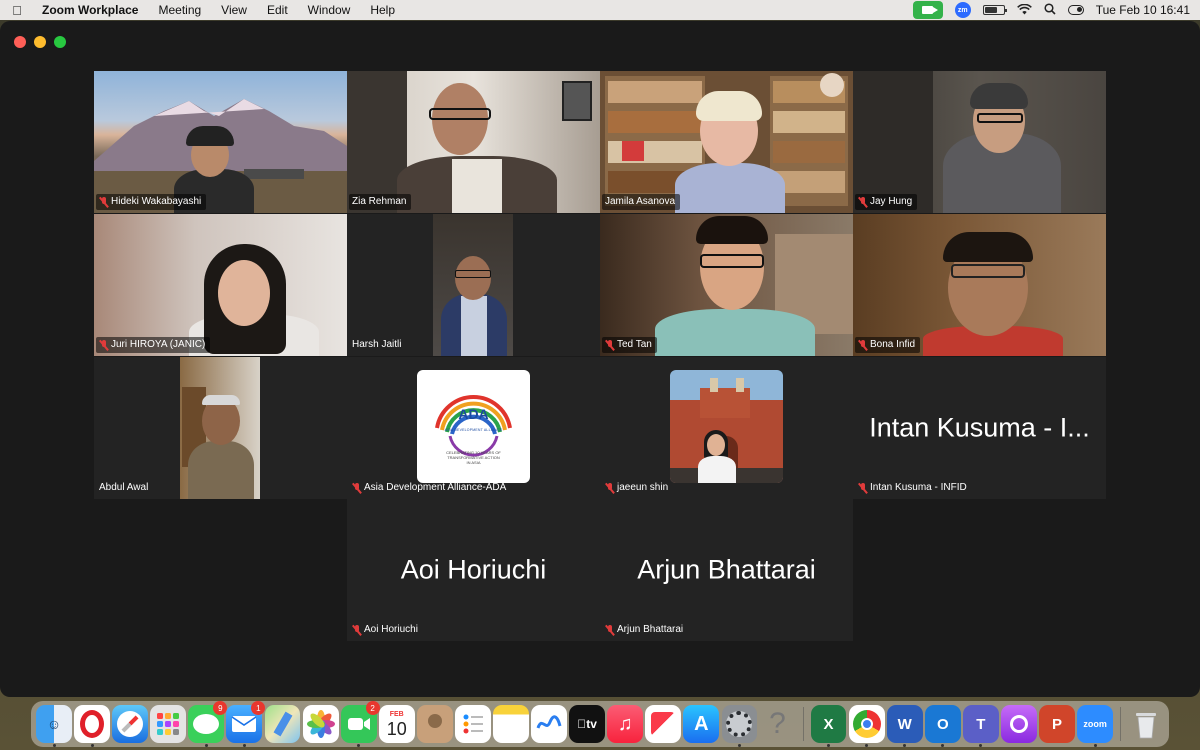  Describe the element at coordinates (1057, 724) in the screenshot. I see `powerpoint-icon: P` at that location.